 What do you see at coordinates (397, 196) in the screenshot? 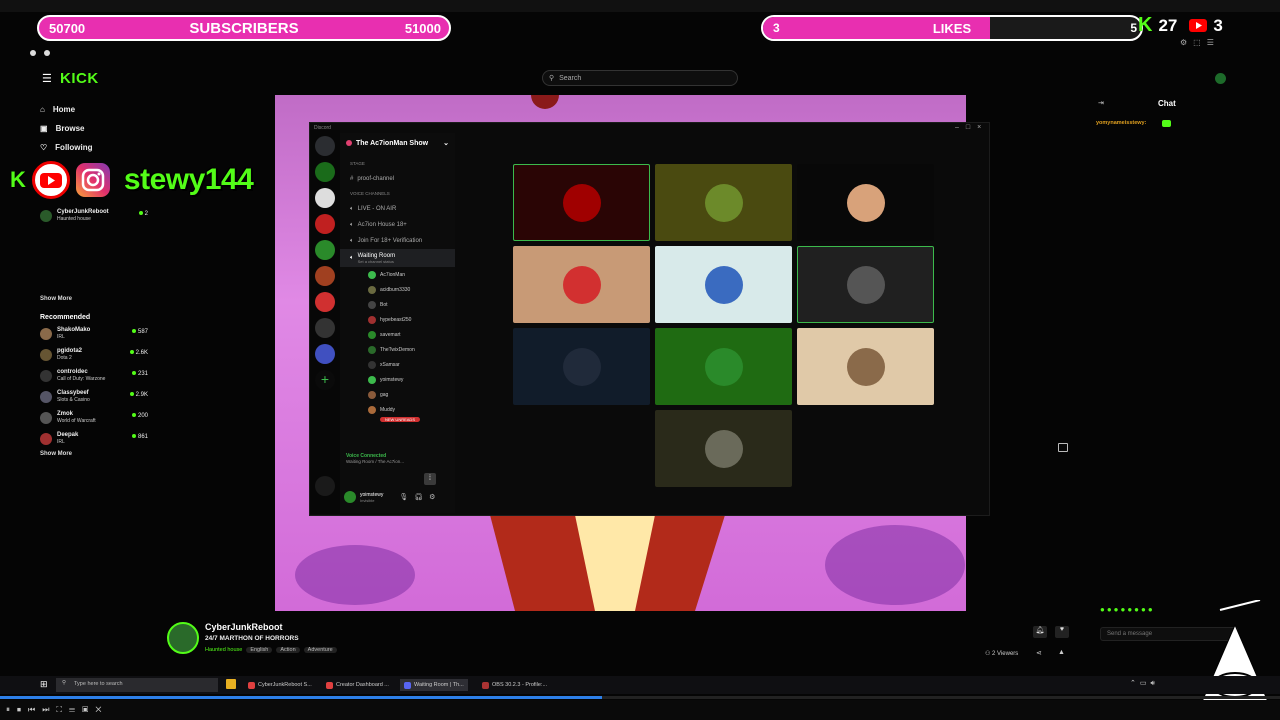
I see `voice-category: VOICE CHANNELS` at bounding box center [397, 196].